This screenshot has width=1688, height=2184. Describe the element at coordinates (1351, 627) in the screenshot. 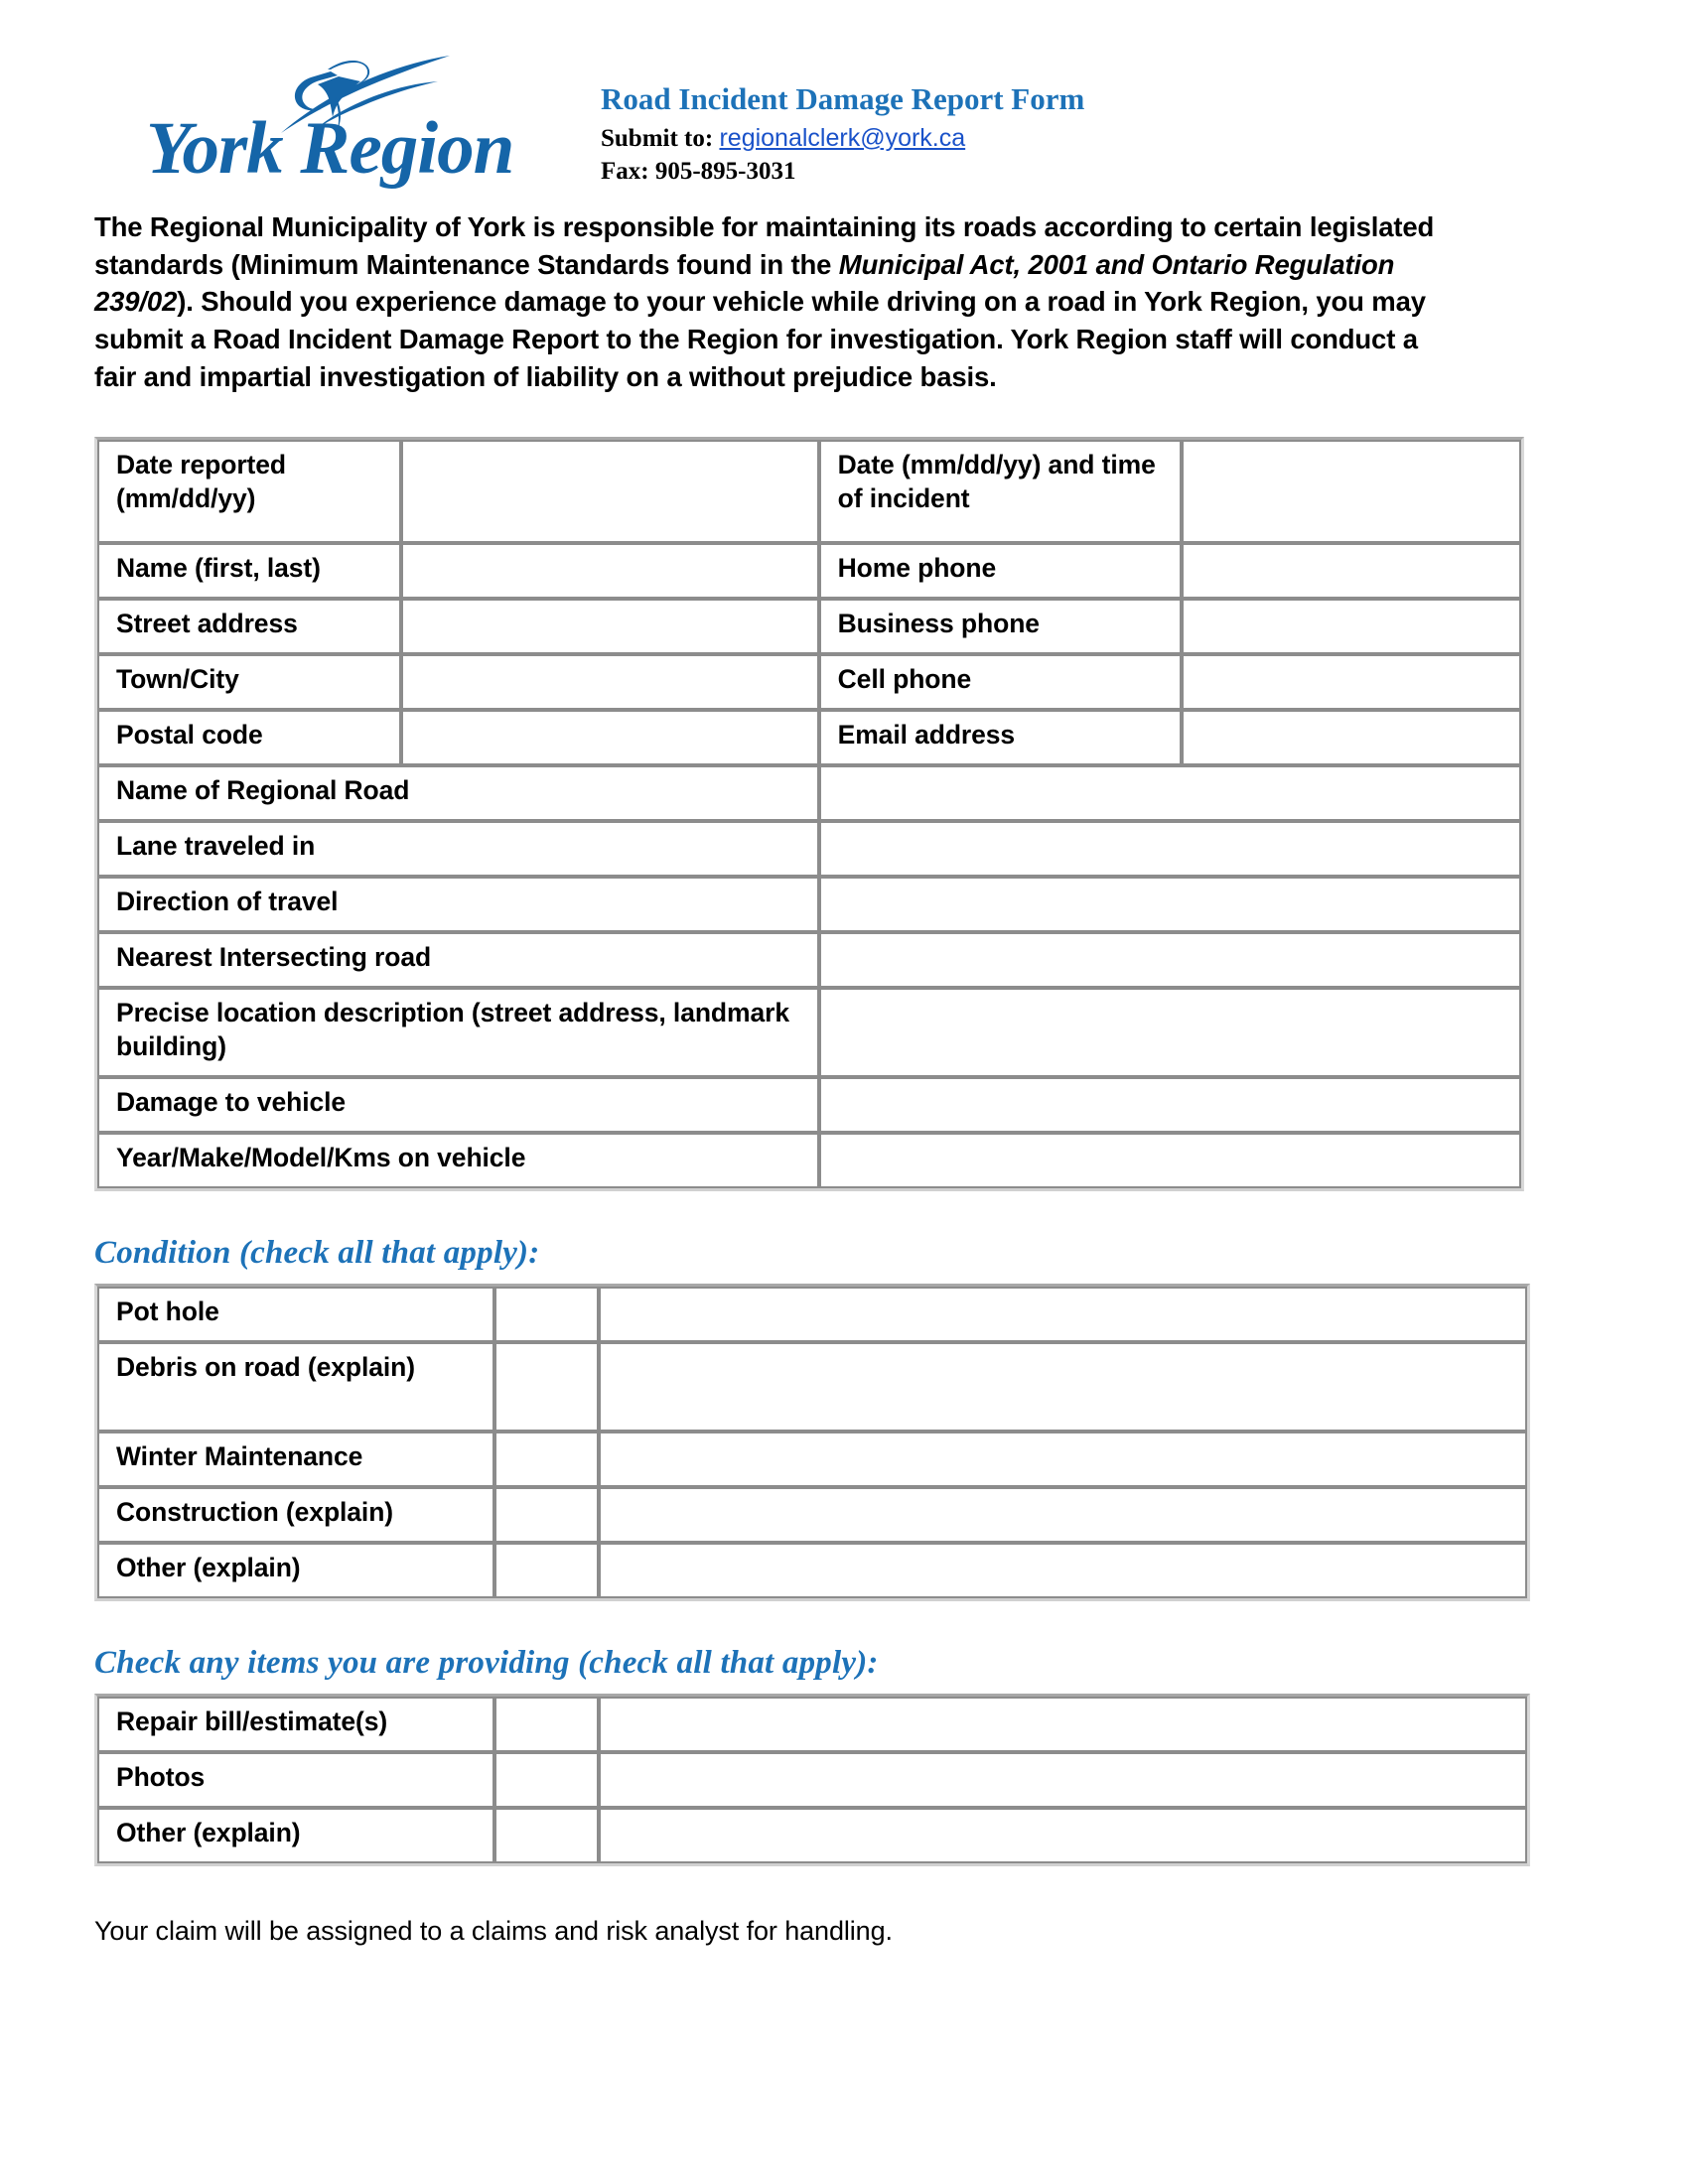

I see `field-business-phone` at that location.